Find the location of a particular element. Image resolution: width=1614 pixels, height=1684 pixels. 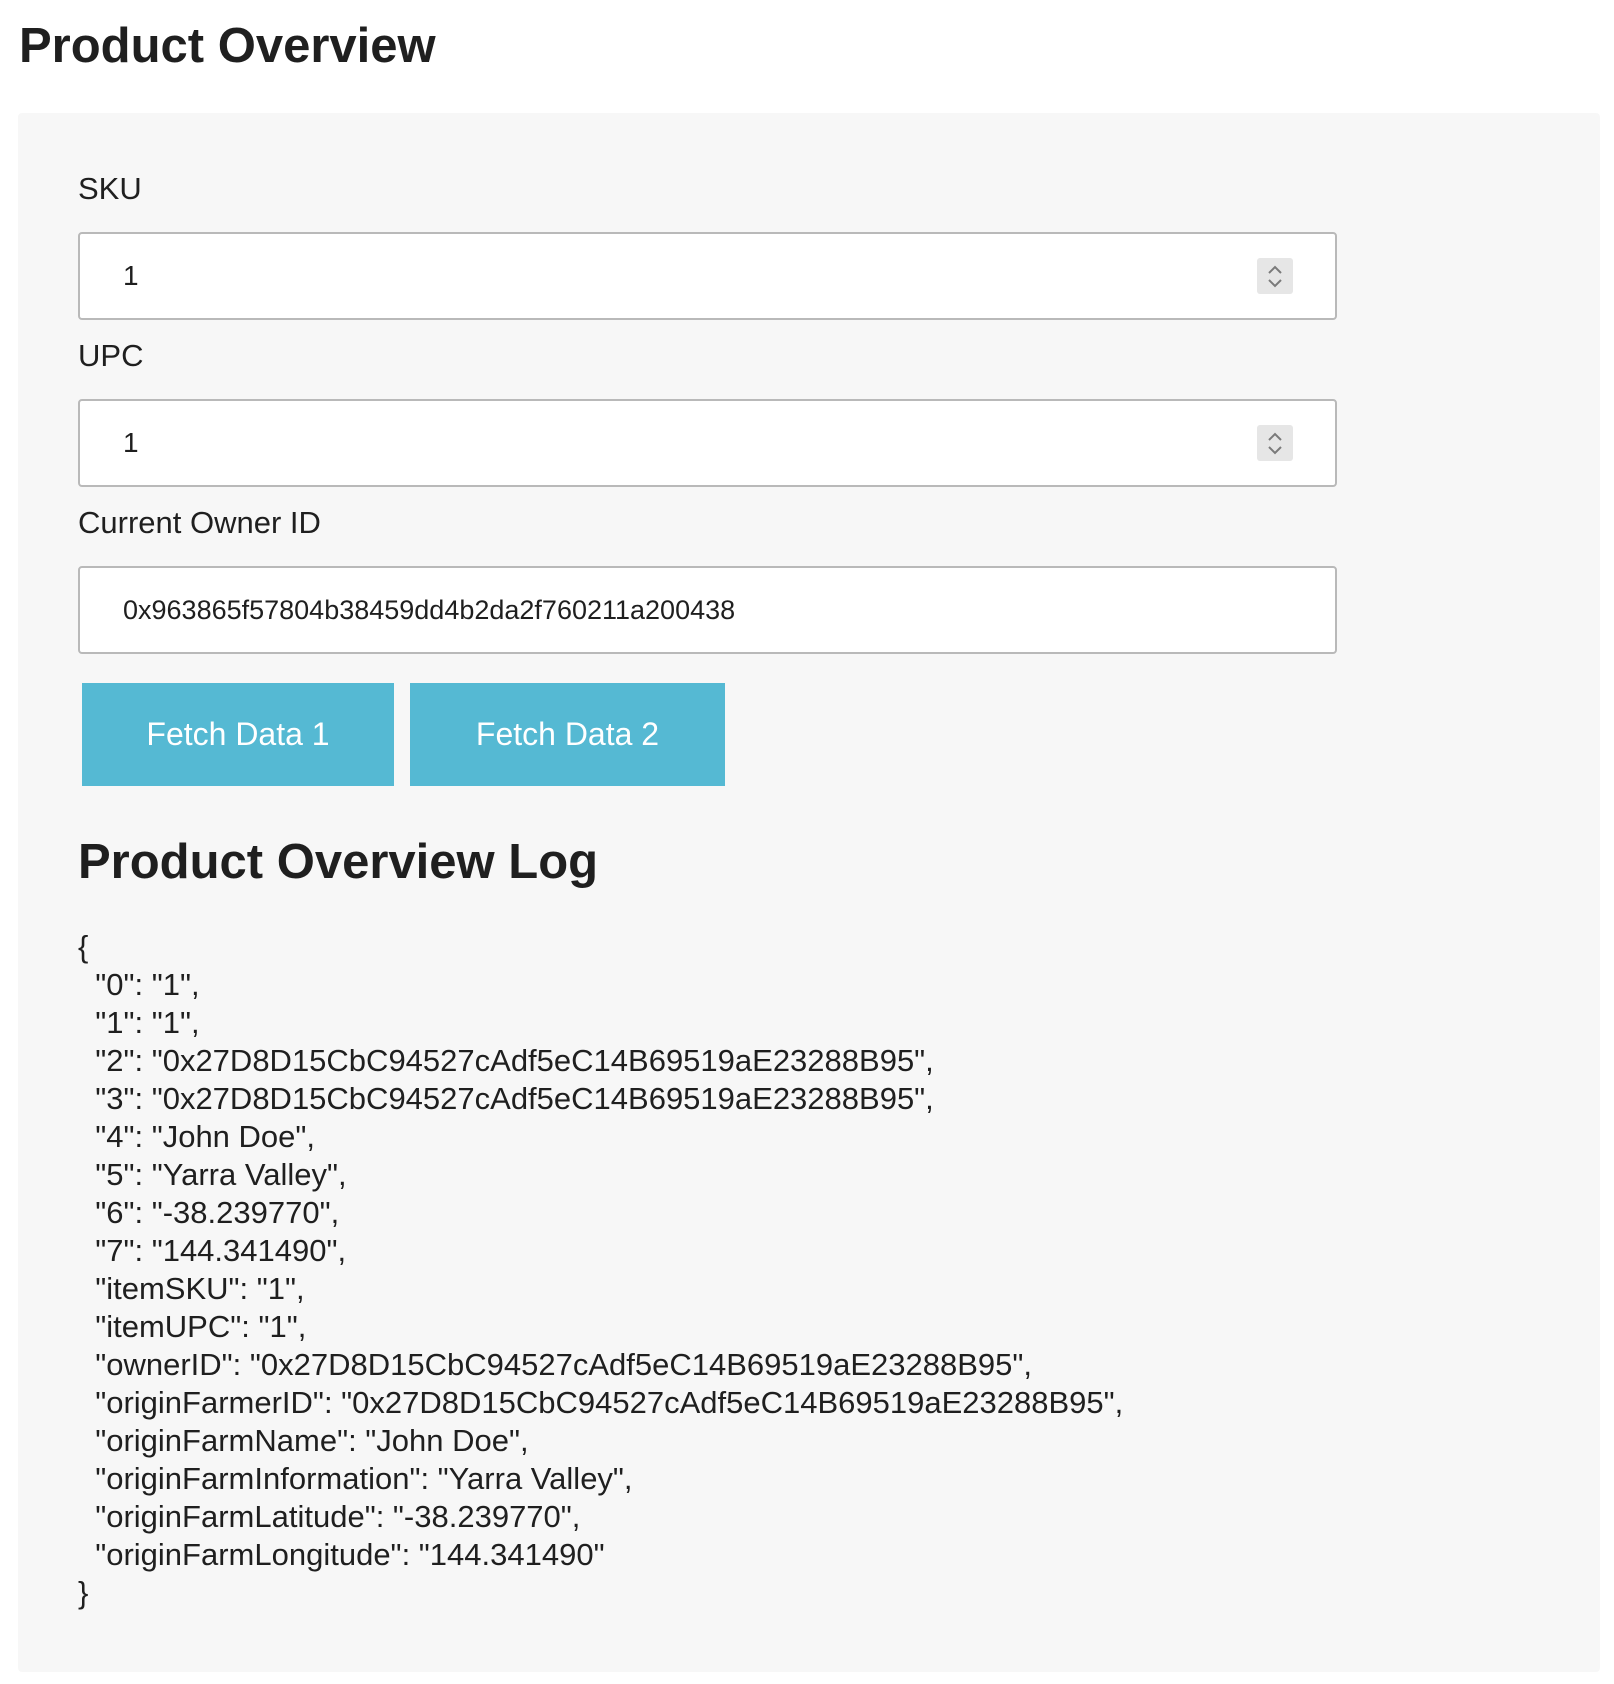

page-title: Product Overview is located at coordinates (227, 46).